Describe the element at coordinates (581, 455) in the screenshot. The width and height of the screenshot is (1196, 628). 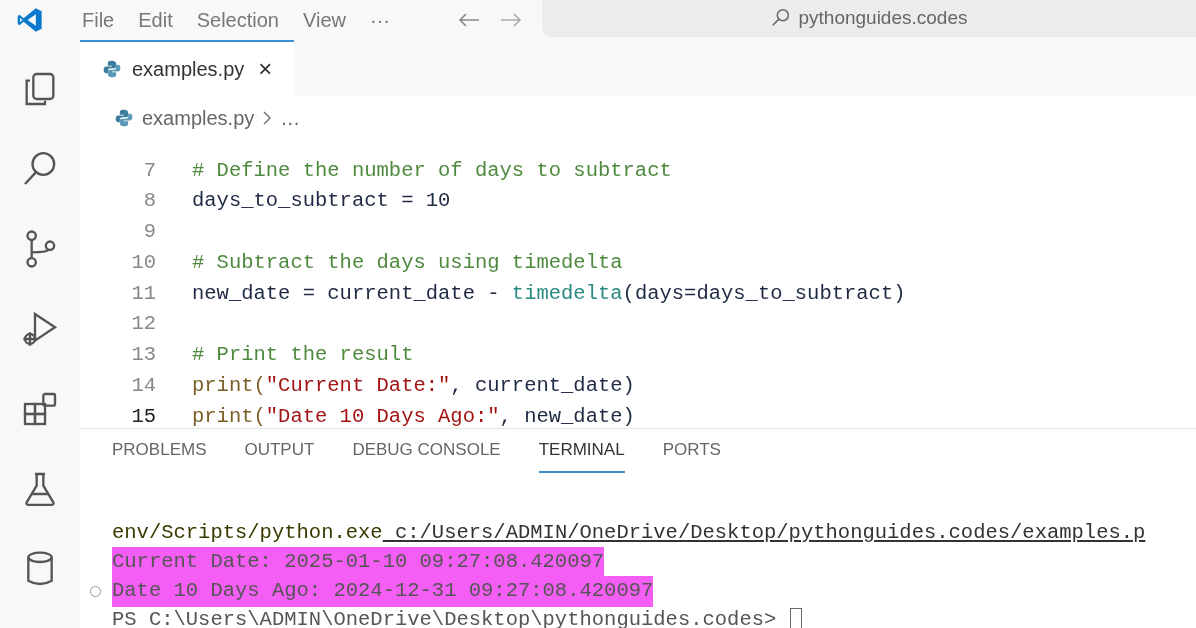
I see `panel-tab: TERMINAL` at that location.